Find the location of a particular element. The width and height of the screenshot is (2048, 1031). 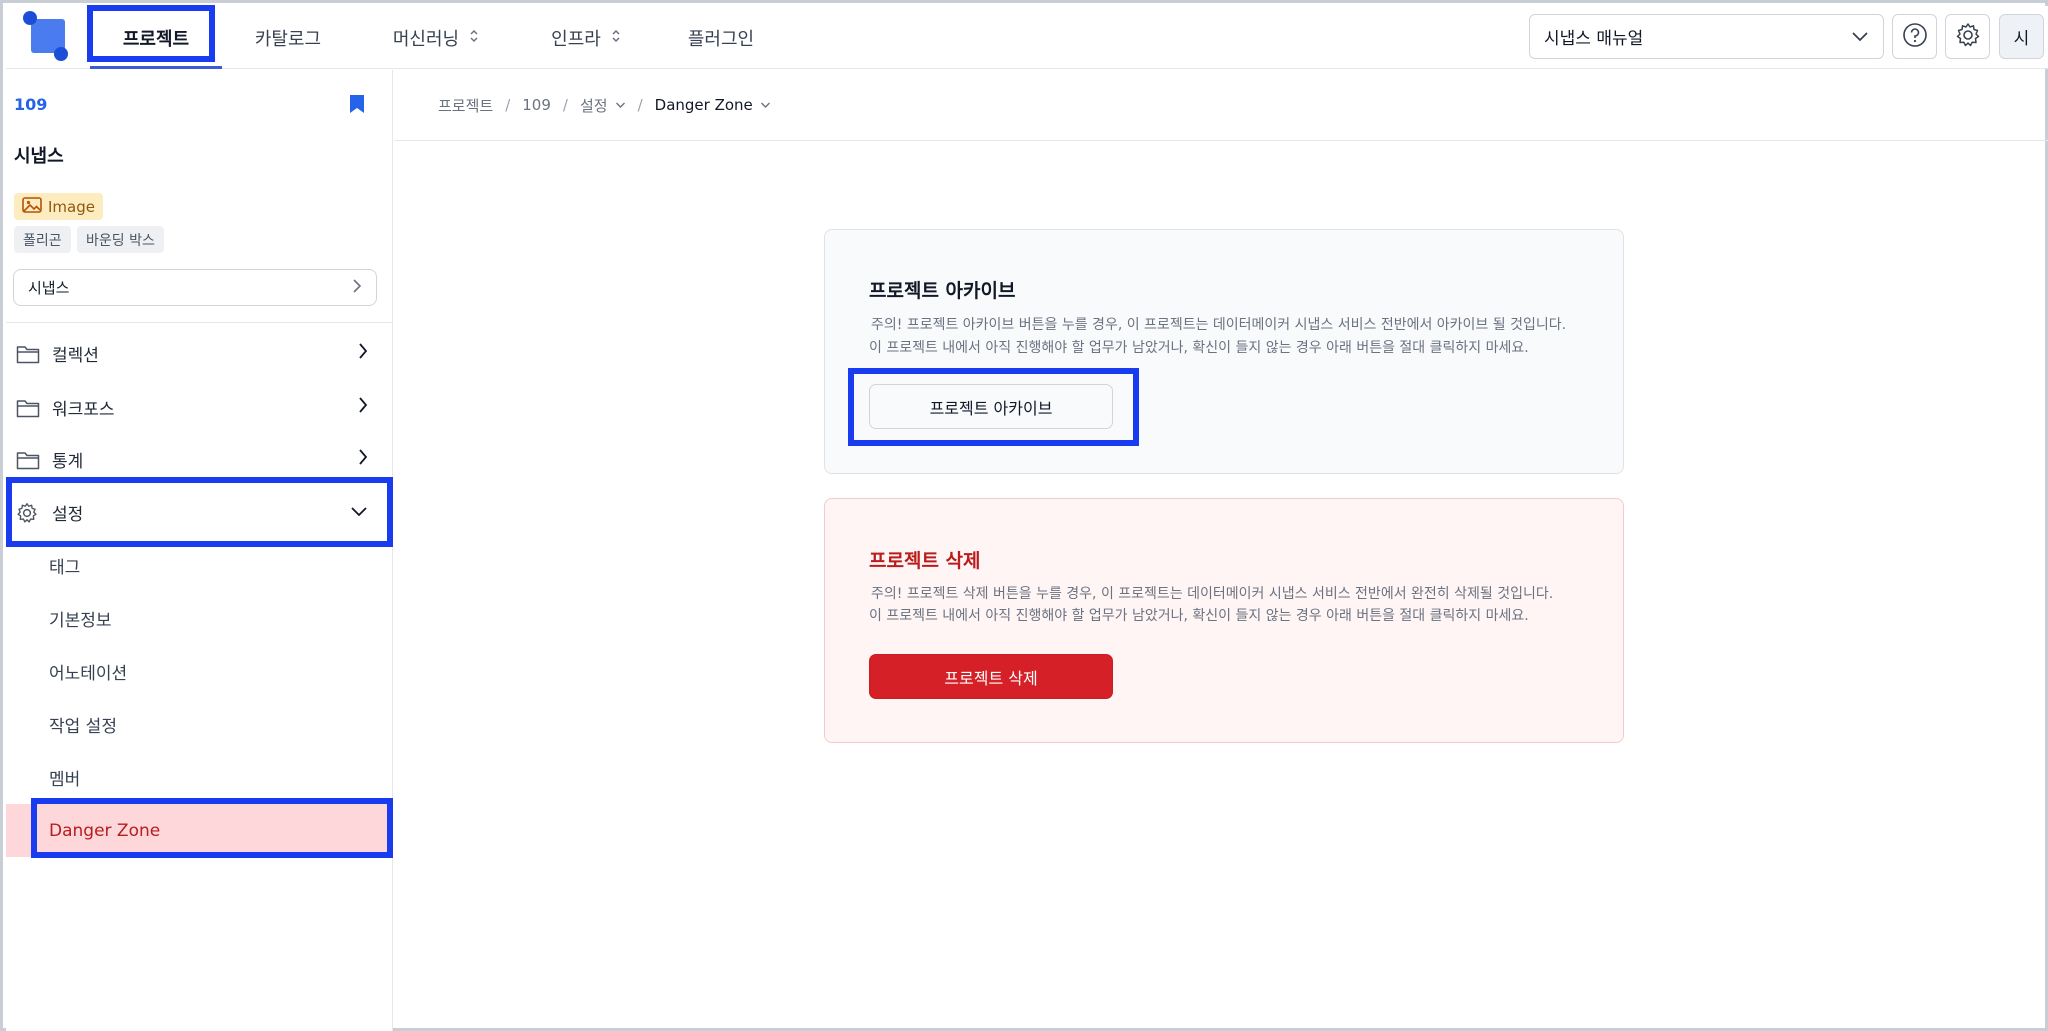

archive-button-label: 프로젝트 아카이브 is located at coordinates (991, 408).